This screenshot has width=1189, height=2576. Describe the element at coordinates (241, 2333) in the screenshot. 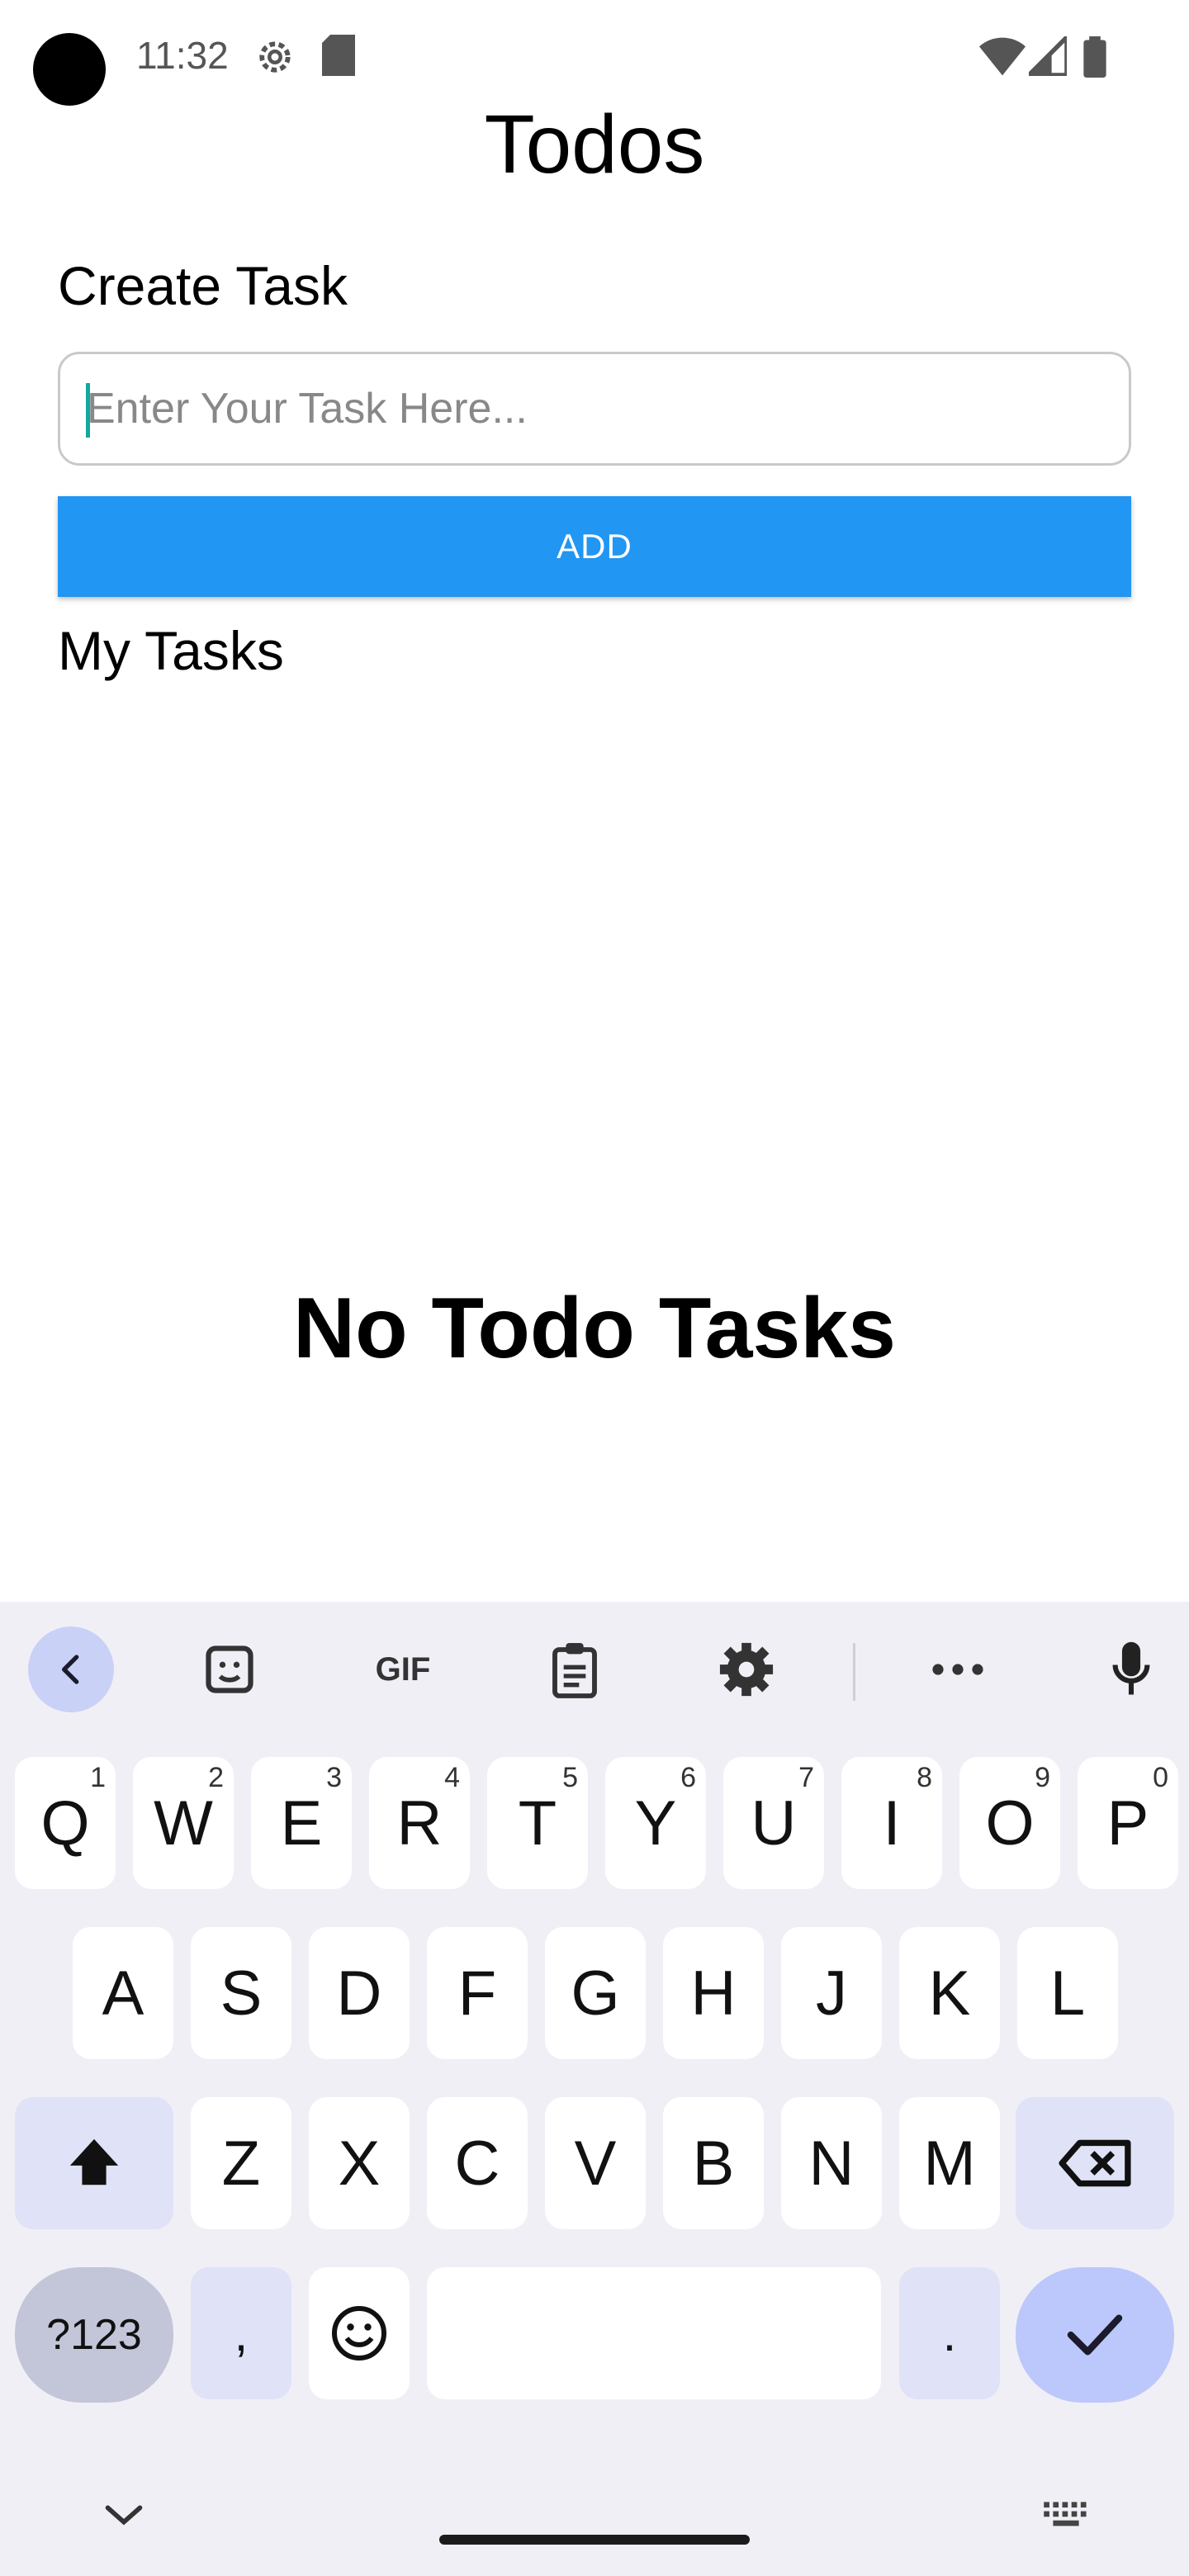

I see `comma-key: ,` at that location.